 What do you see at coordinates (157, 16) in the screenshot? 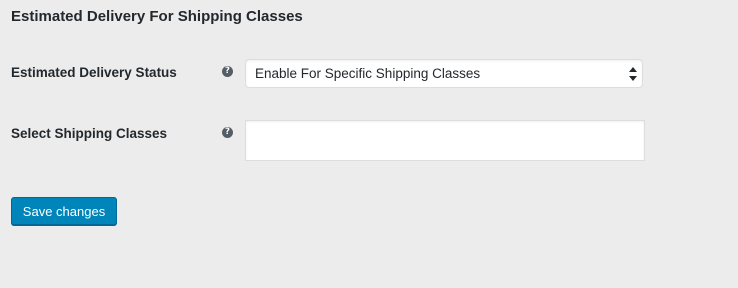
I see `section-title: Estimated Delivery For Shipping Classes` at bounding box center [157, 16].